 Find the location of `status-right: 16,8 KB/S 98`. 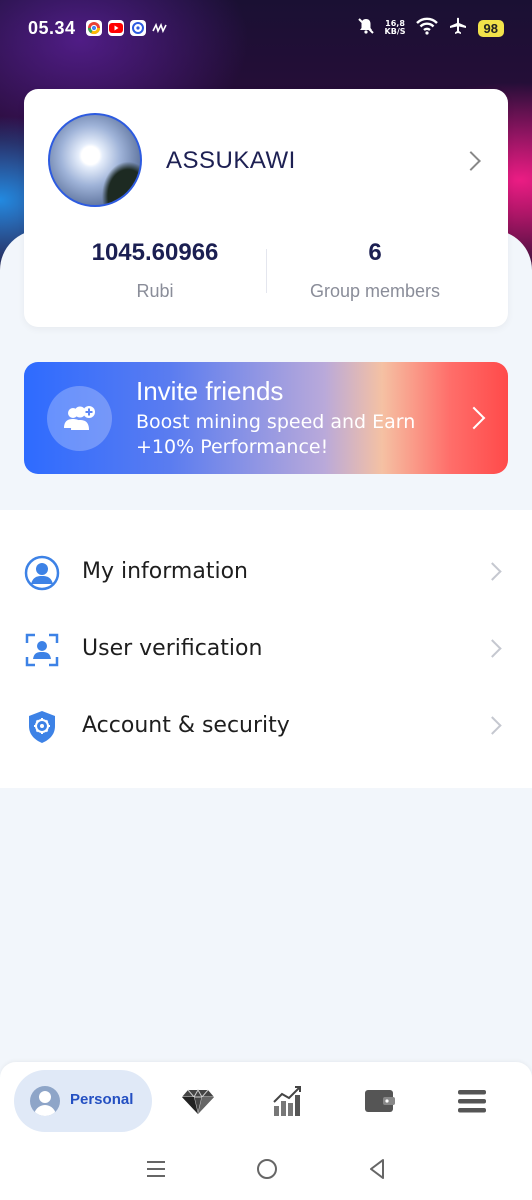

status-right: 16,8 KB/S 98 is located at coordinates (430, 28).